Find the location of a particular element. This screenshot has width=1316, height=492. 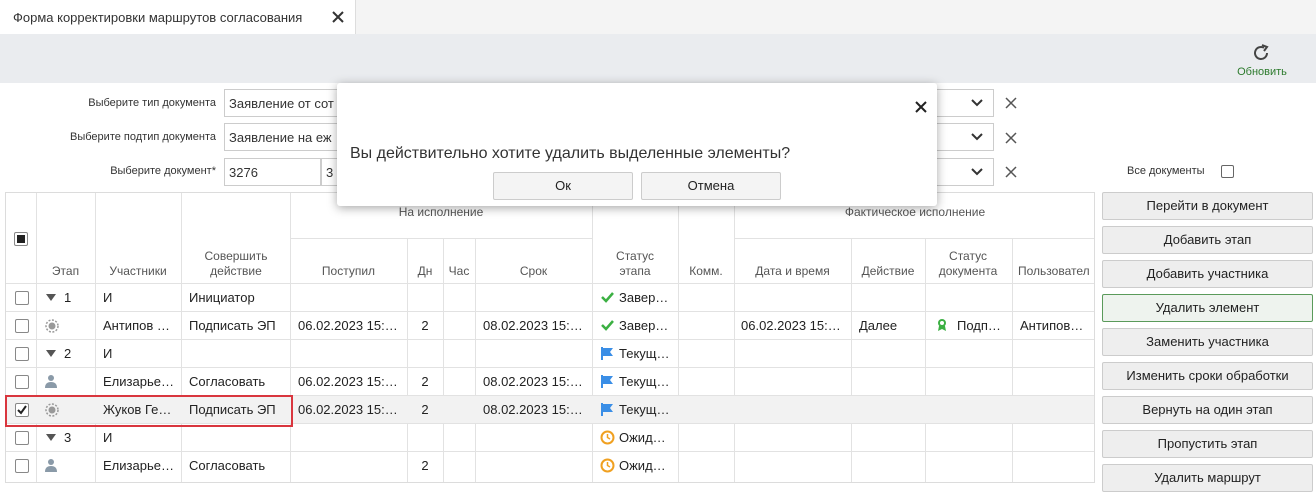

action-button: Добавить участника is located at coordinates (1207, 274).